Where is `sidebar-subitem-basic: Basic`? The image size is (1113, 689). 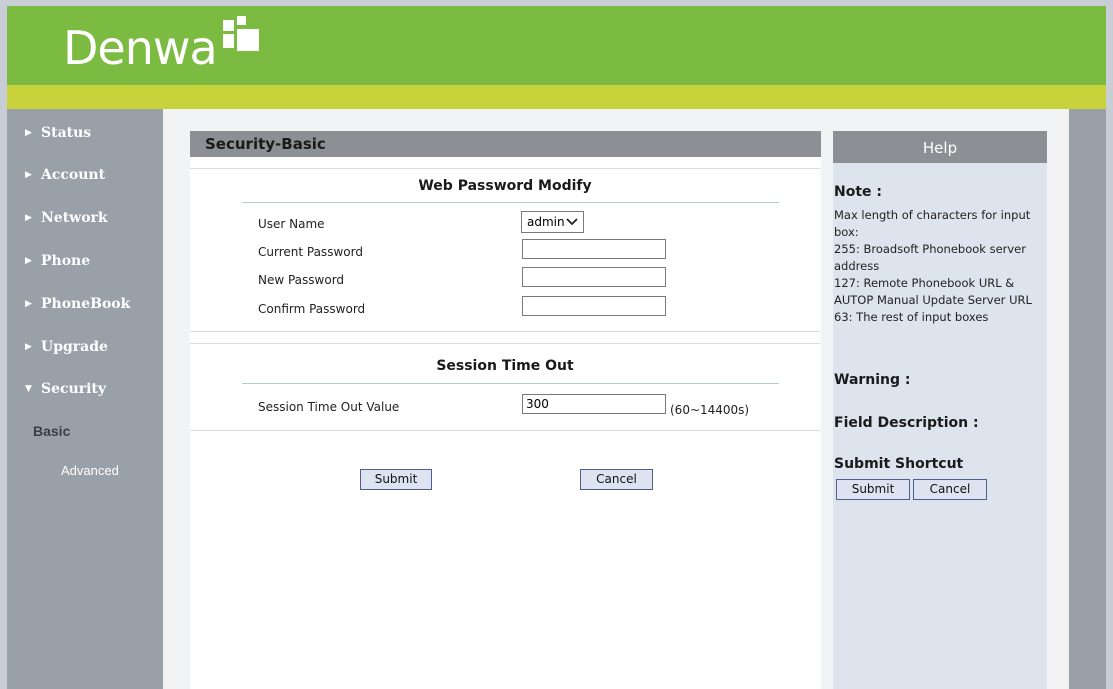
sidebar-subitem-basic: Basic is located at coordinates (51, 431).